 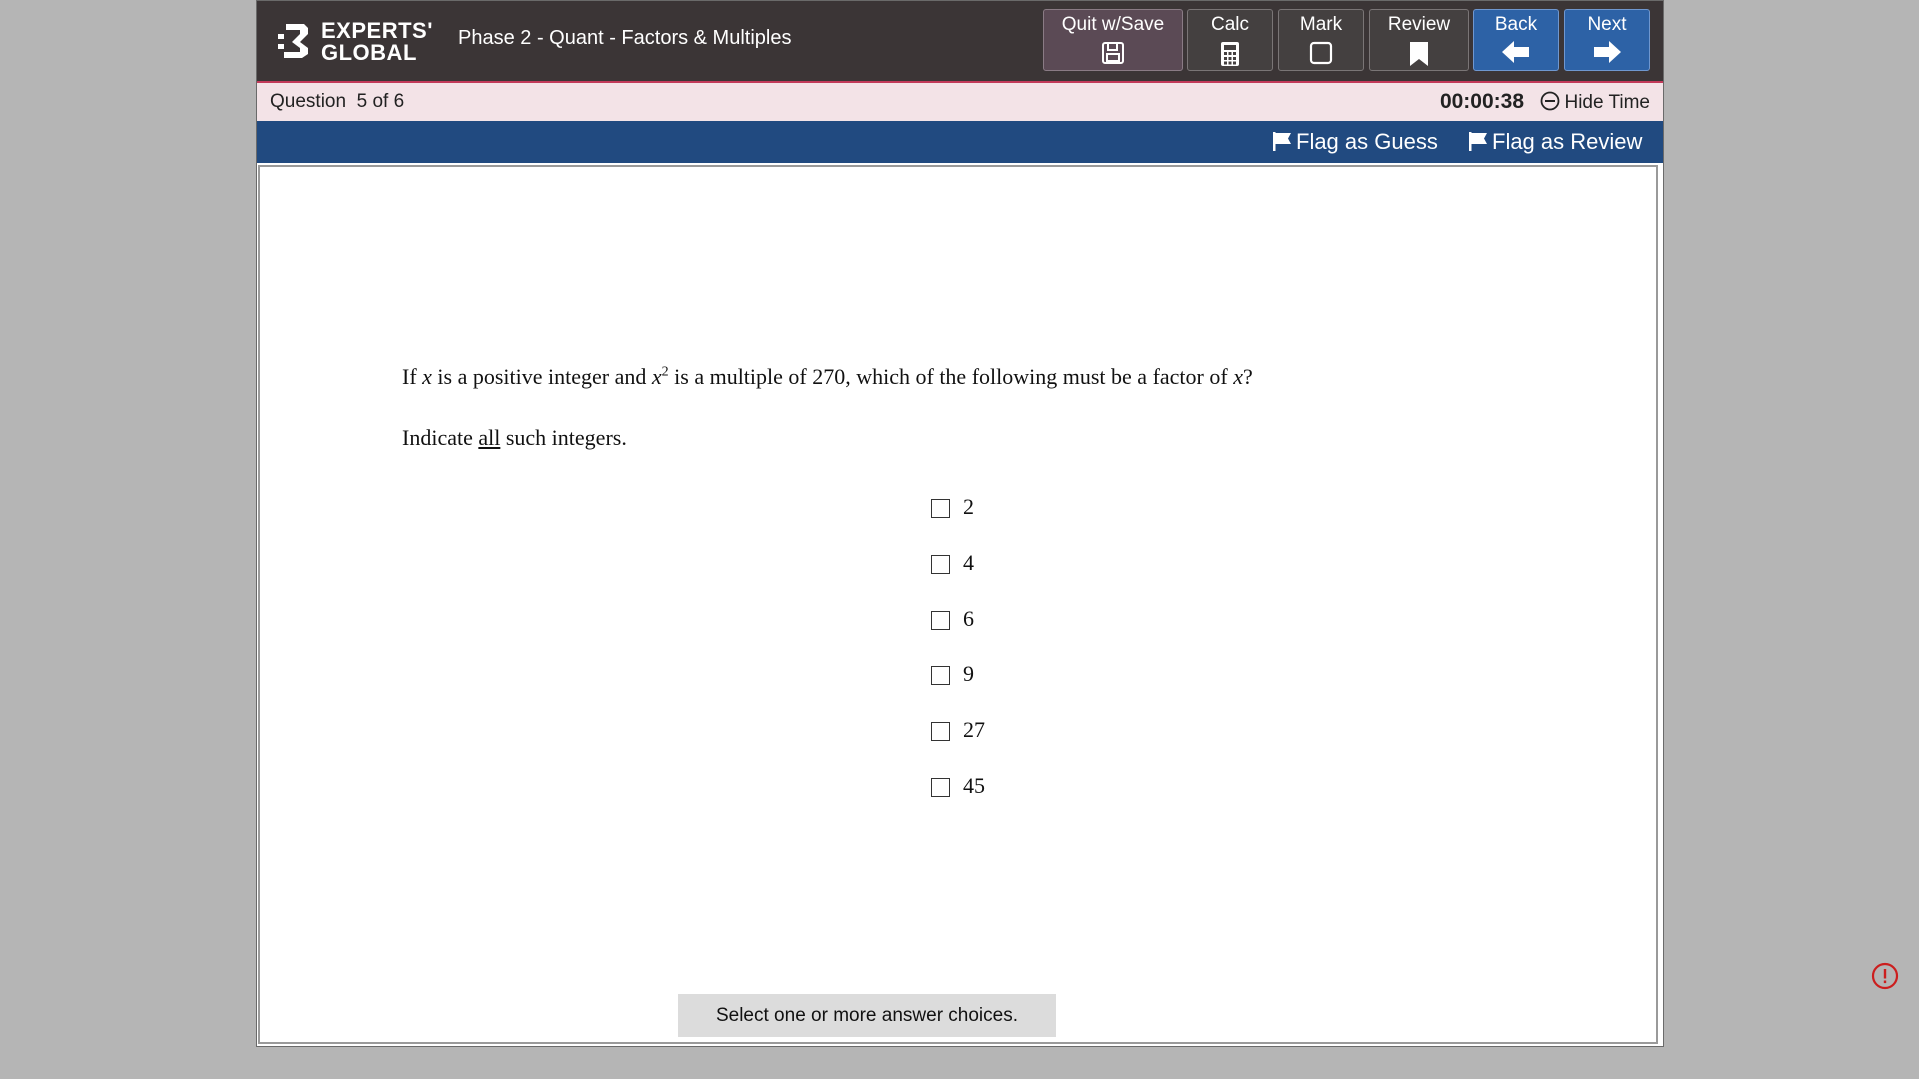 What do you see at coordinates (867, 1015) in the screenshot?
I see `selection-prompt: Select one or more answer choices.` at bounding box center [867, 1015].